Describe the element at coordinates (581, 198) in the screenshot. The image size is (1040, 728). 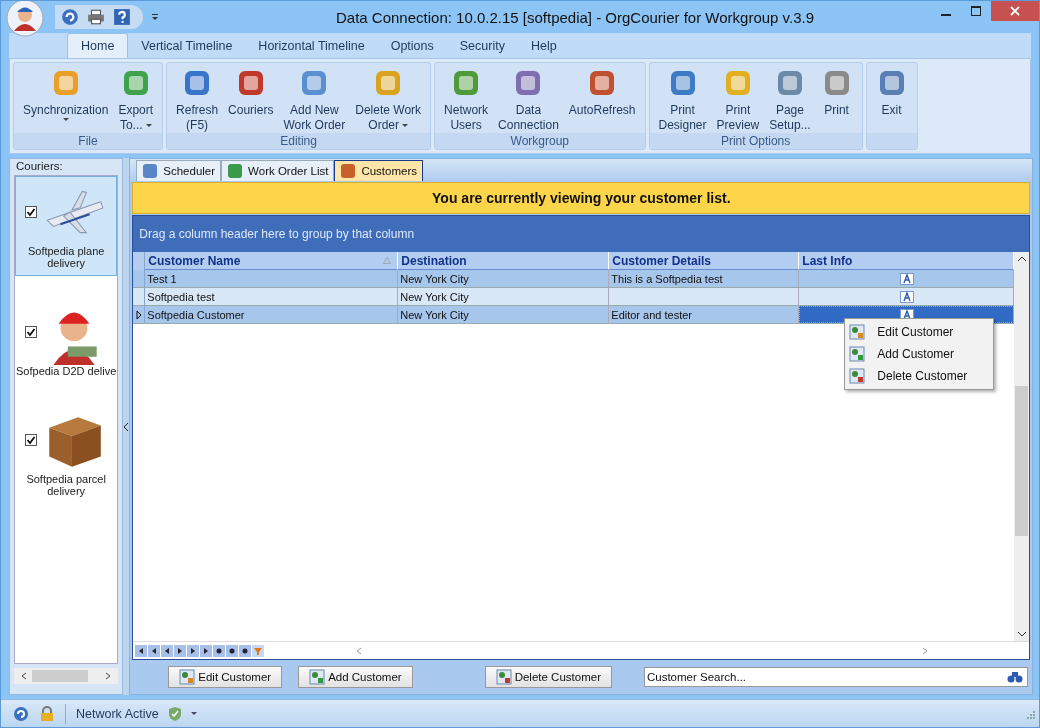
I see `banner-text: You are currently viewing your customer list.` at that location.